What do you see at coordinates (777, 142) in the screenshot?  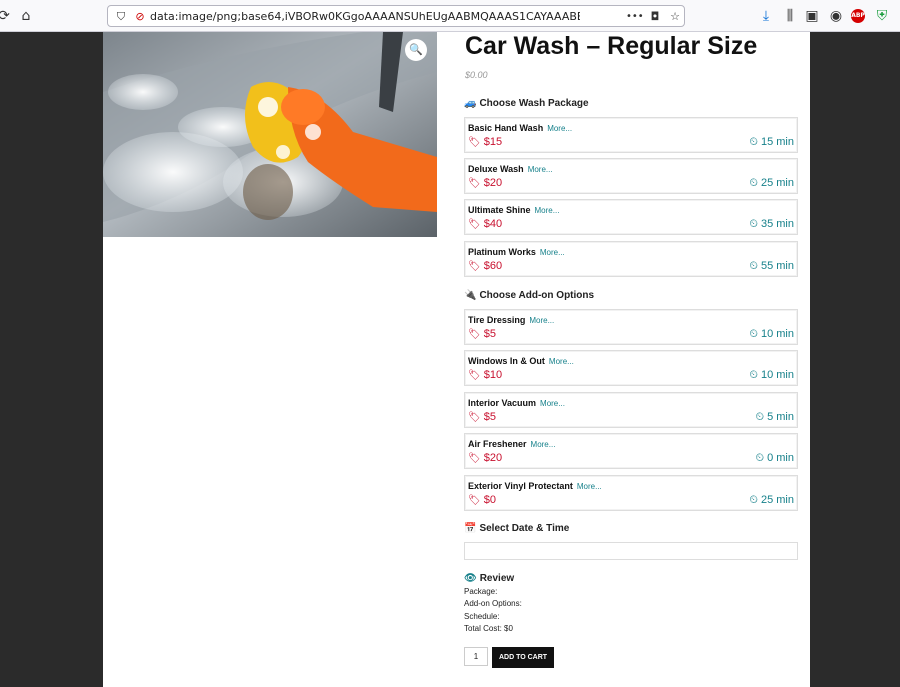 I see `option-time: 15 min` at bounding box center [777, 142].